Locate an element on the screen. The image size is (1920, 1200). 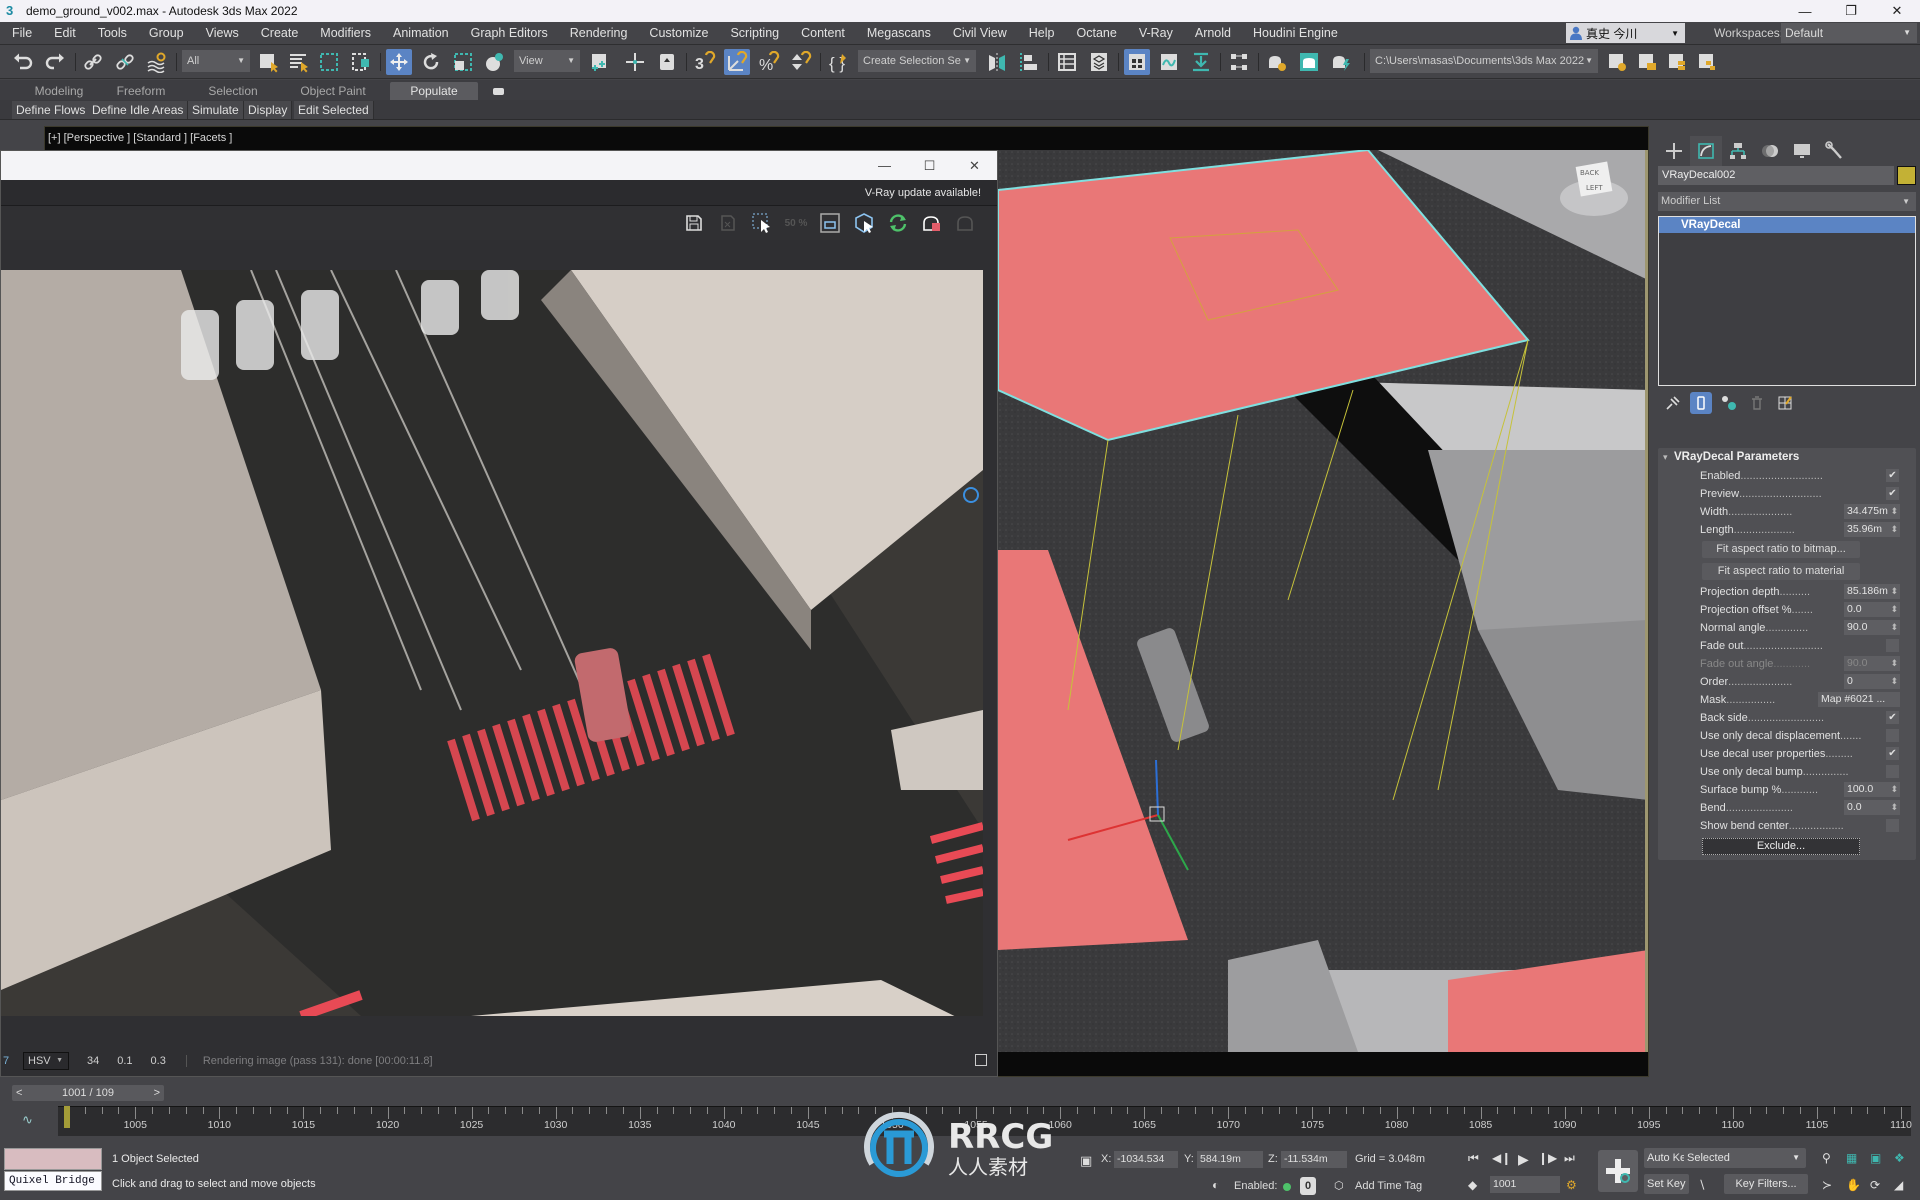
close-button: ✕ is located at coordinates (1897, 11).